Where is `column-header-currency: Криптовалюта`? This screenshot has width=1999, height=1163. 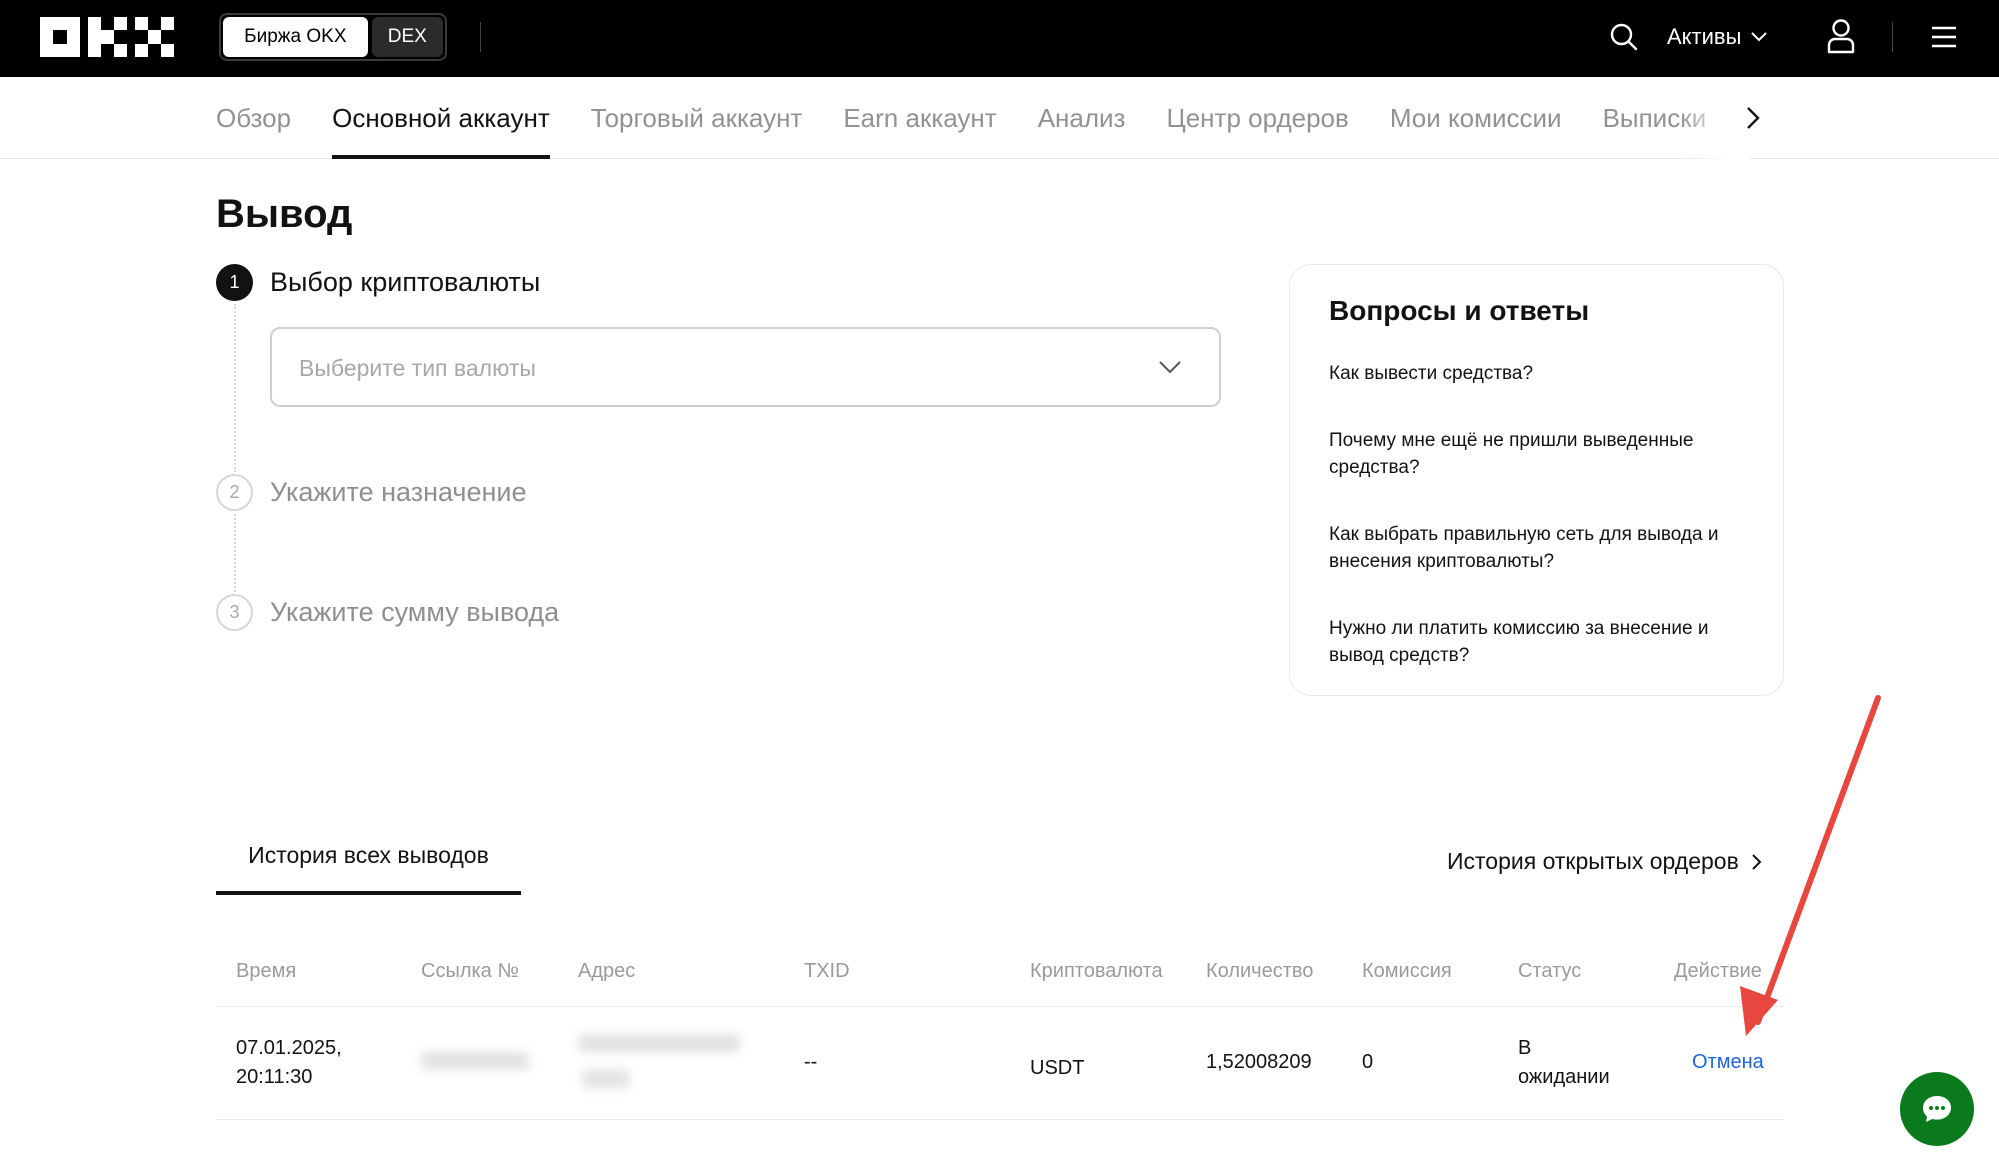 column-header-currency: Криптовалюта is located at coordinates (1096, 971).